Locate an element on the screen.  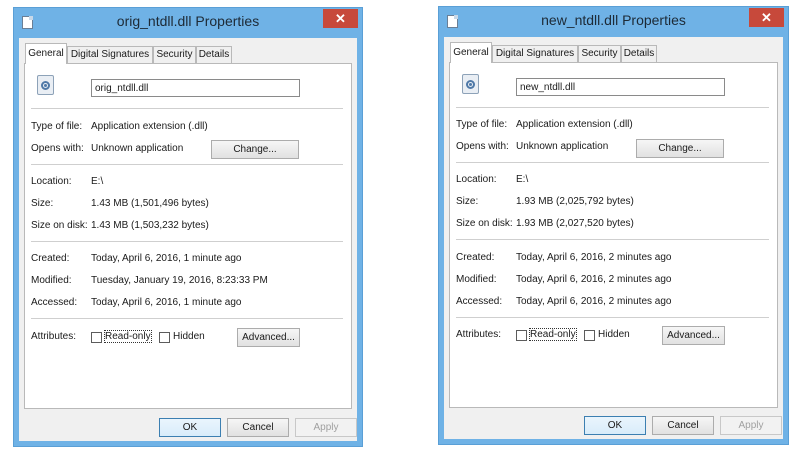
window-title: orig_ntdll.dll Properties is located at coordinates (188, 21).